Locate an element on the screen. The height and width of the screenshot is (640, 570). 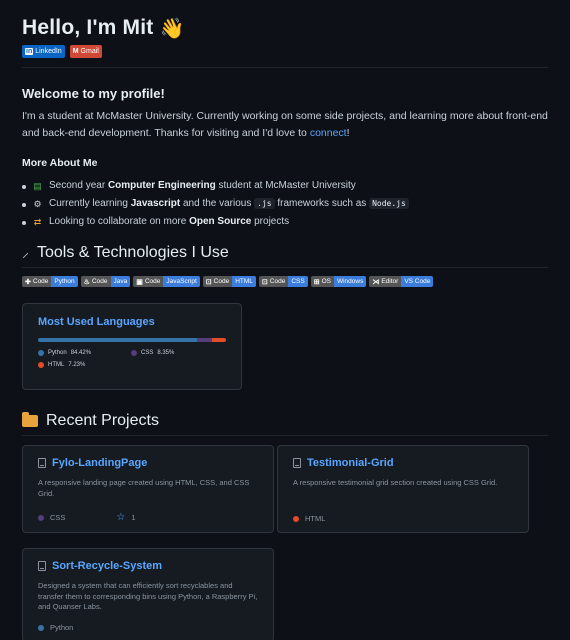
connect-link: connect is located at coordinates (328, 133).